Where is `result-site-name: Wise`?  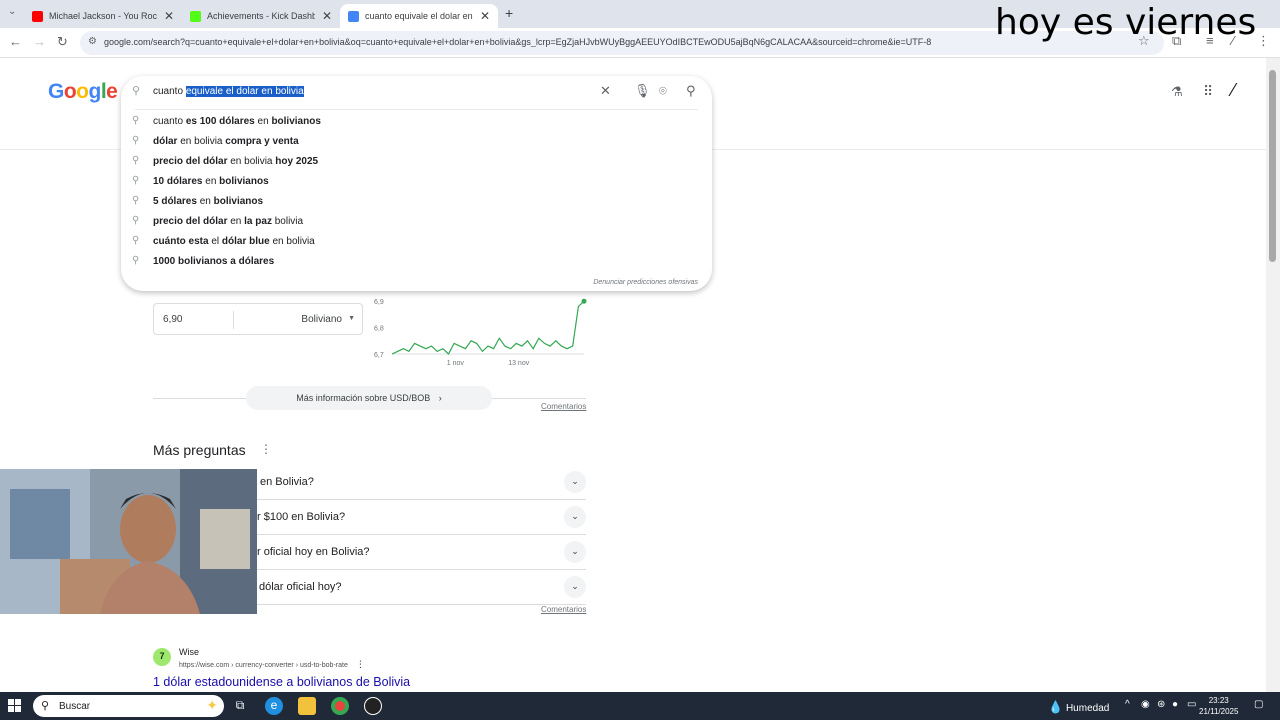 result-site-name: Wise is located at coordinates (189, 652).